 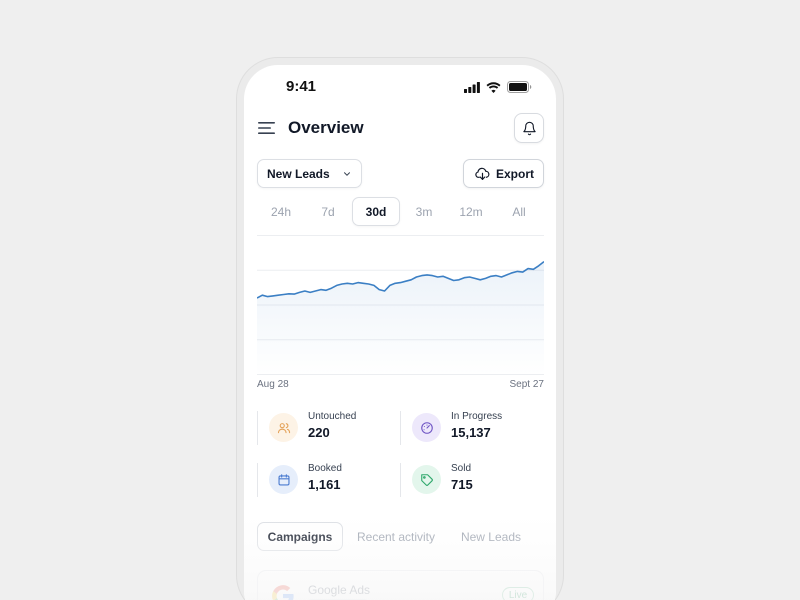 What do you see at coordinates (325, 468) in the screenshot?
I see `stat-label: Booked` at bounding box center [325, 468].